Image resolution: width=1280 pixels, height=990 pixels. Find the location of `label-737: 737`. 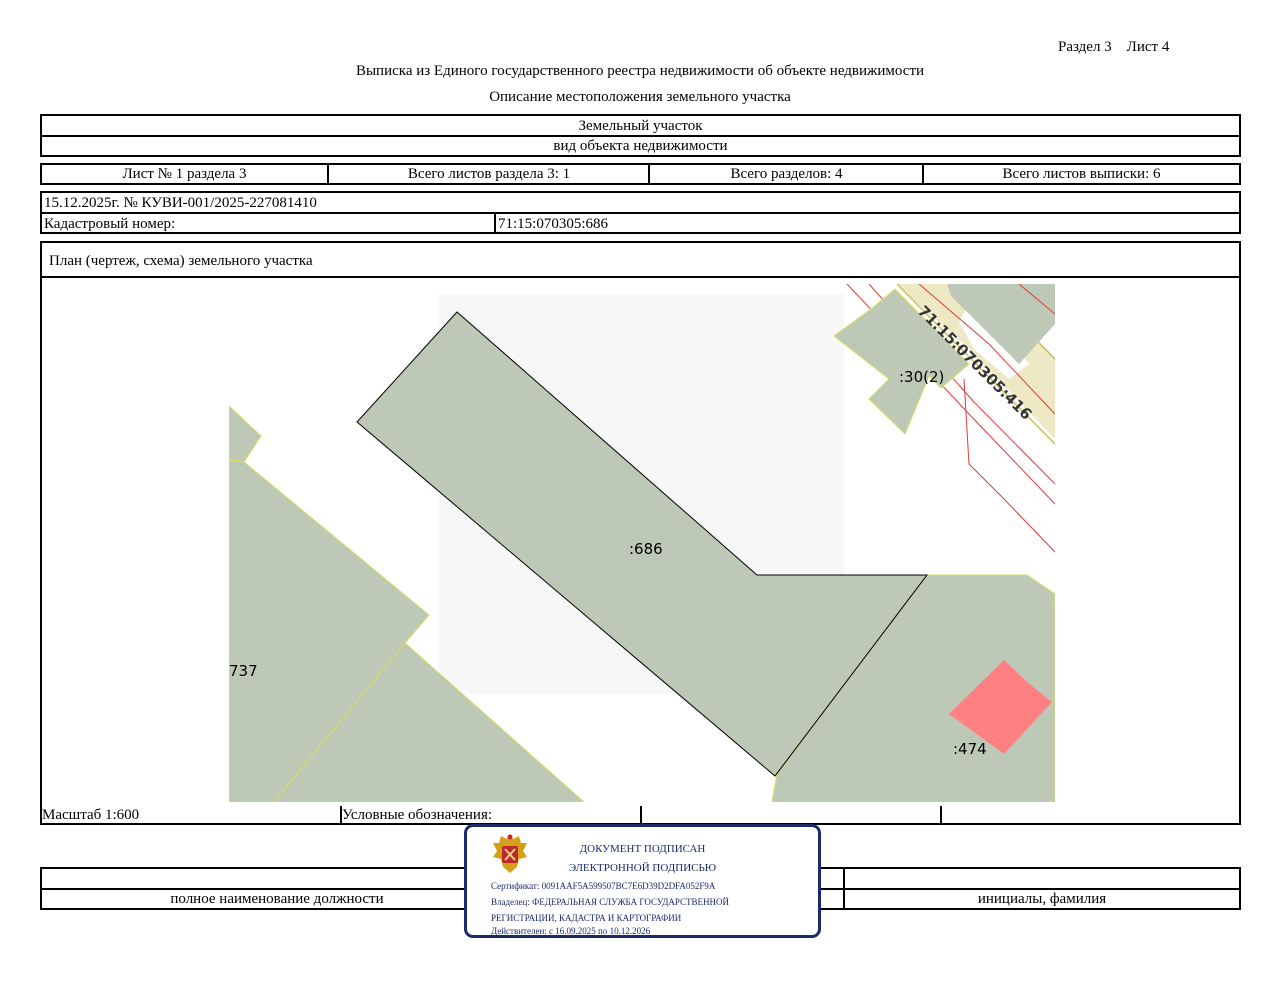

label-737: 737 is located at coordinates (243, 671).